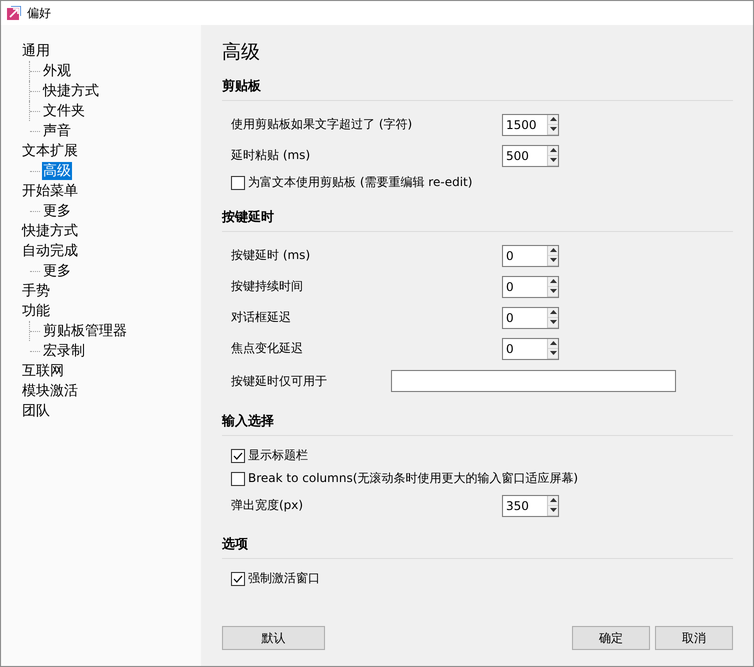  What do you see at coordinates (477, 220) in the screenshot?
I see `section-title: 按键延时` at bounding box center [477, 220].